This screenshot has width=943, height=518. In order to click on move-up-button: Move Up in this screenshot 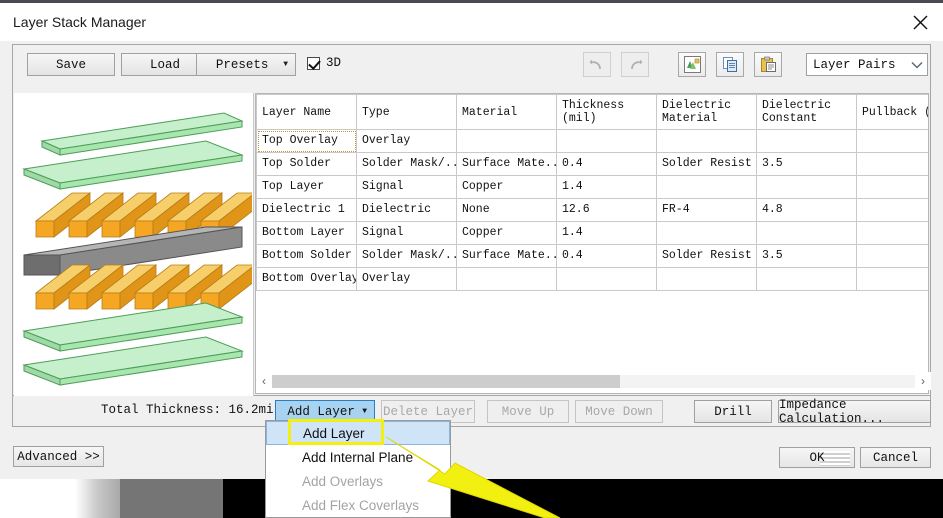, I will do `click(528, 411)`.